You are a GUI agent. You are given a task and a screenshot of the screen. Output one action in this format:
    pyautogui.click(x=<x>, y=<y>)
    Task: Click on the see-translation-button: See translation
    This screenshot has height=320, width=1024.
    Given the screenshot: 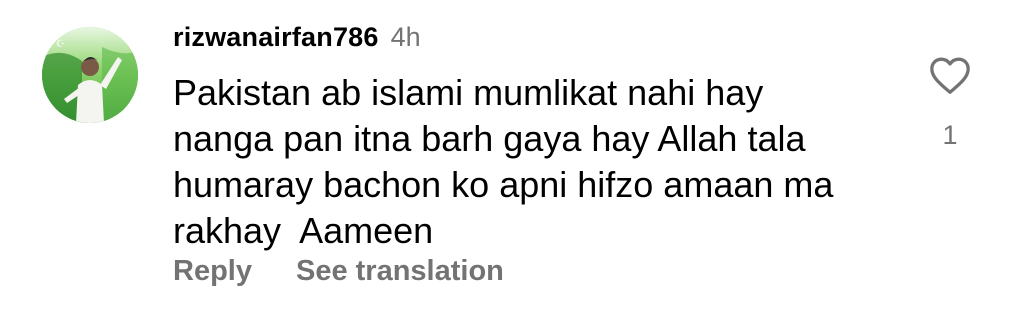 What is the action you would take?
    pyautogui.click(x=400, y=271)
    